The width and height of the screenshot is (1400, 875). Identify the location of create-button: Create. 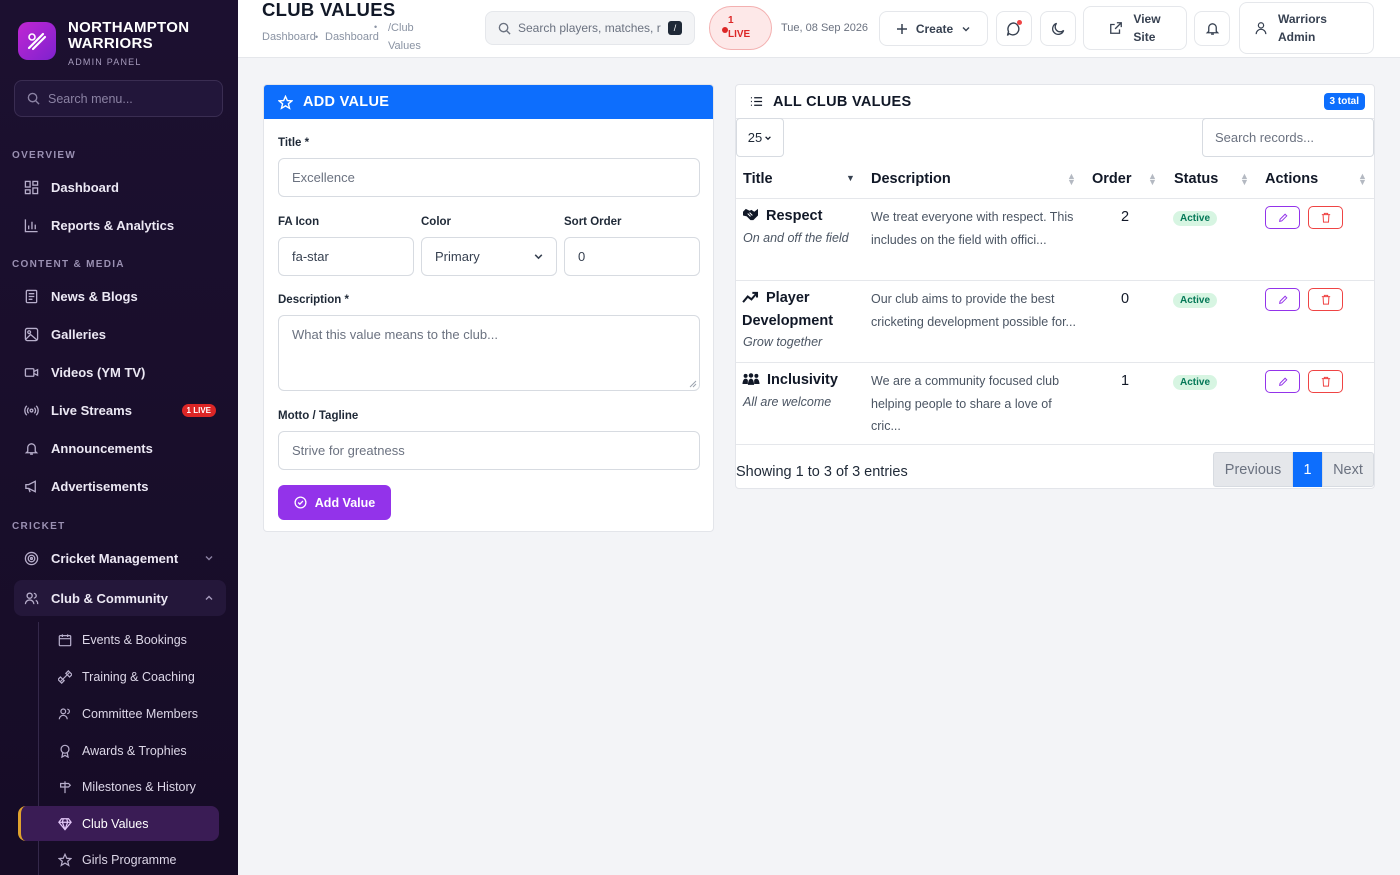
(933, 28).